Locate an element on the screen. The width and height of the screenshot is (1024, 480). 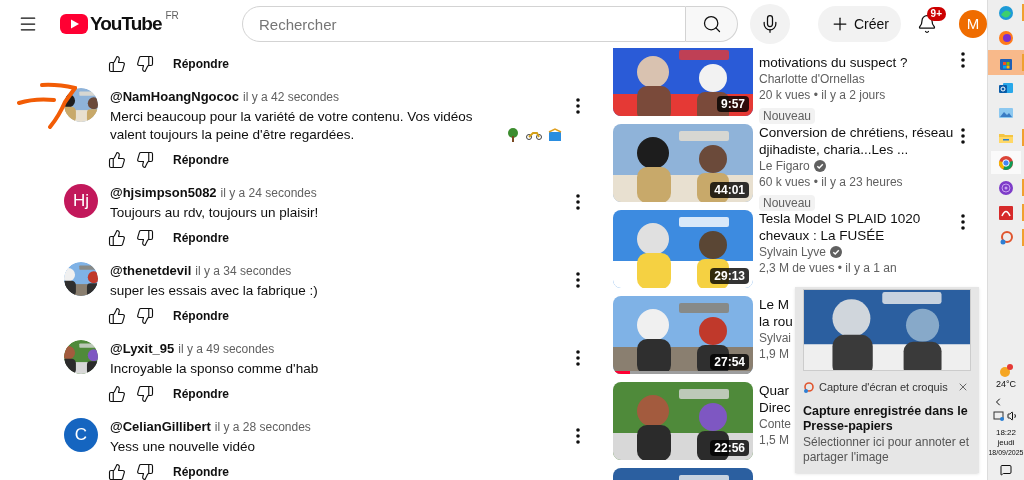
video-title: Tesla Model S PLAID 1020 chevaux : La FUSÉE is located at coordinates (840, 227).